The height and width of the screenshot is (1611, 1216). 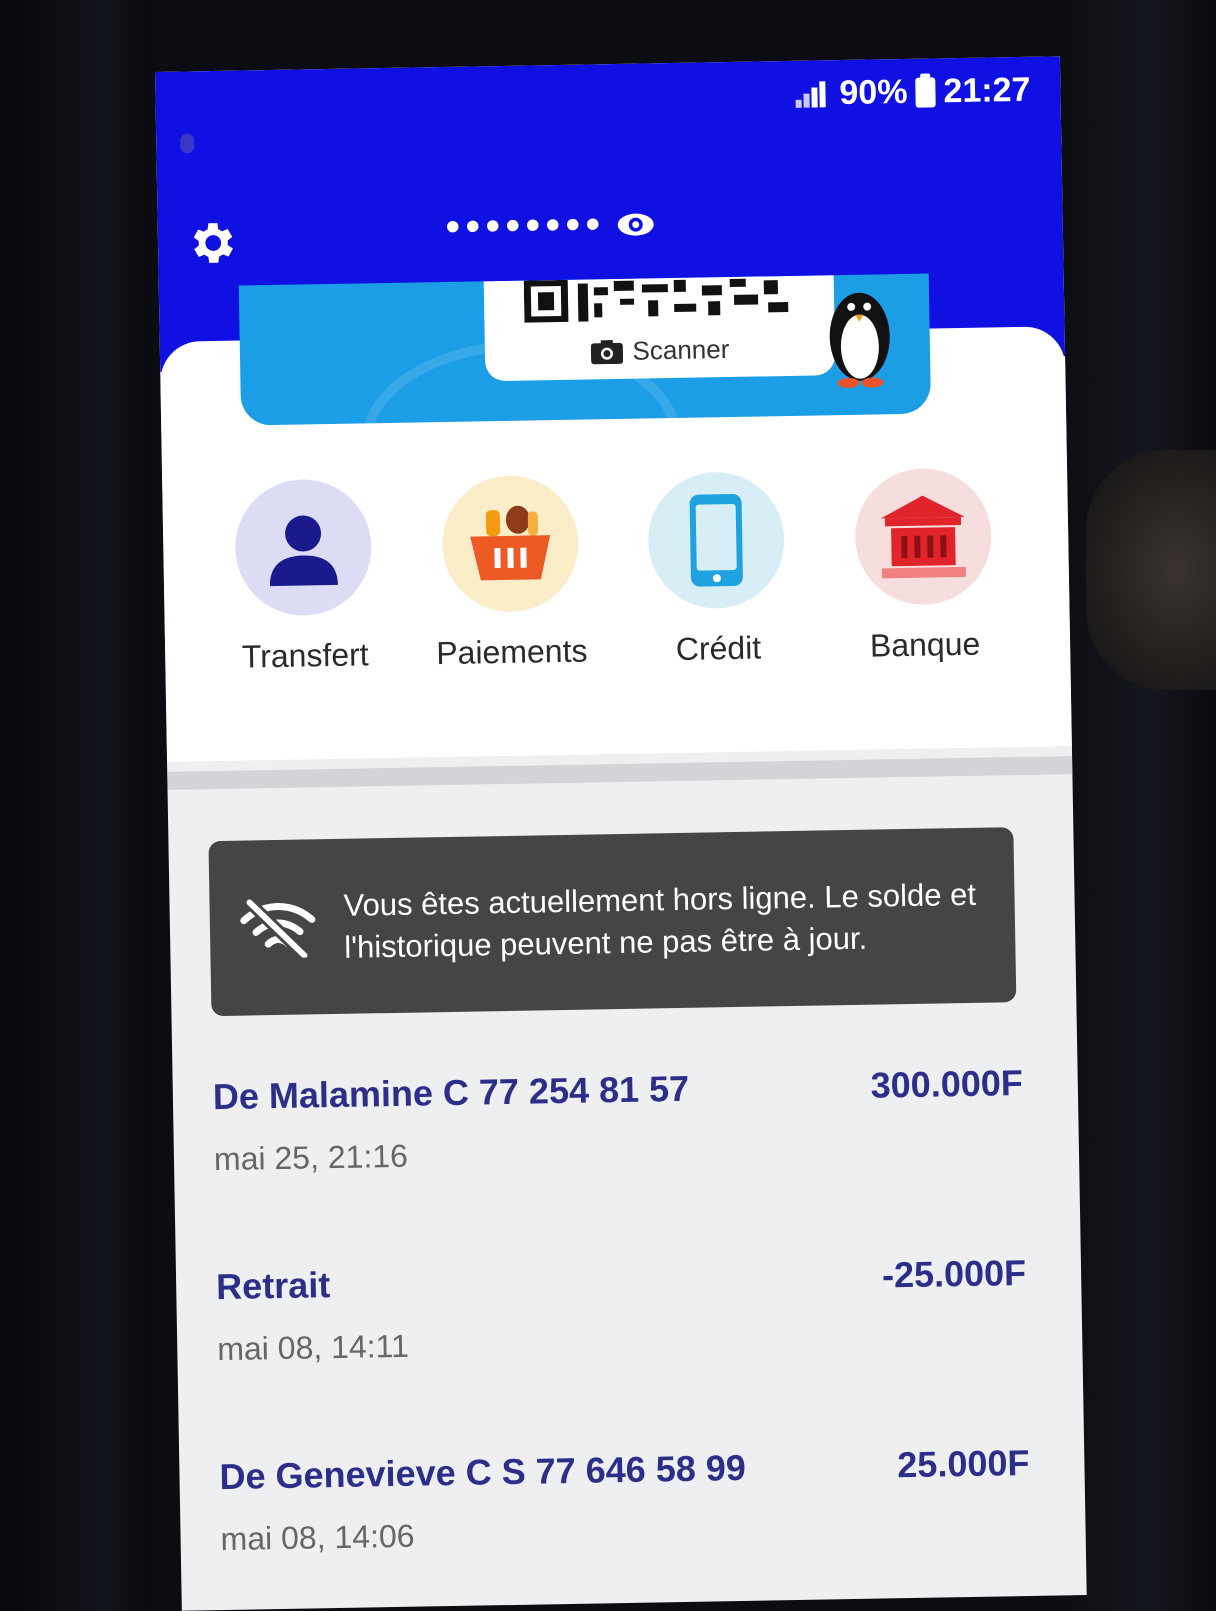 I want to click on transaction-amount: 300.000F, so click(x=947, y=1084).